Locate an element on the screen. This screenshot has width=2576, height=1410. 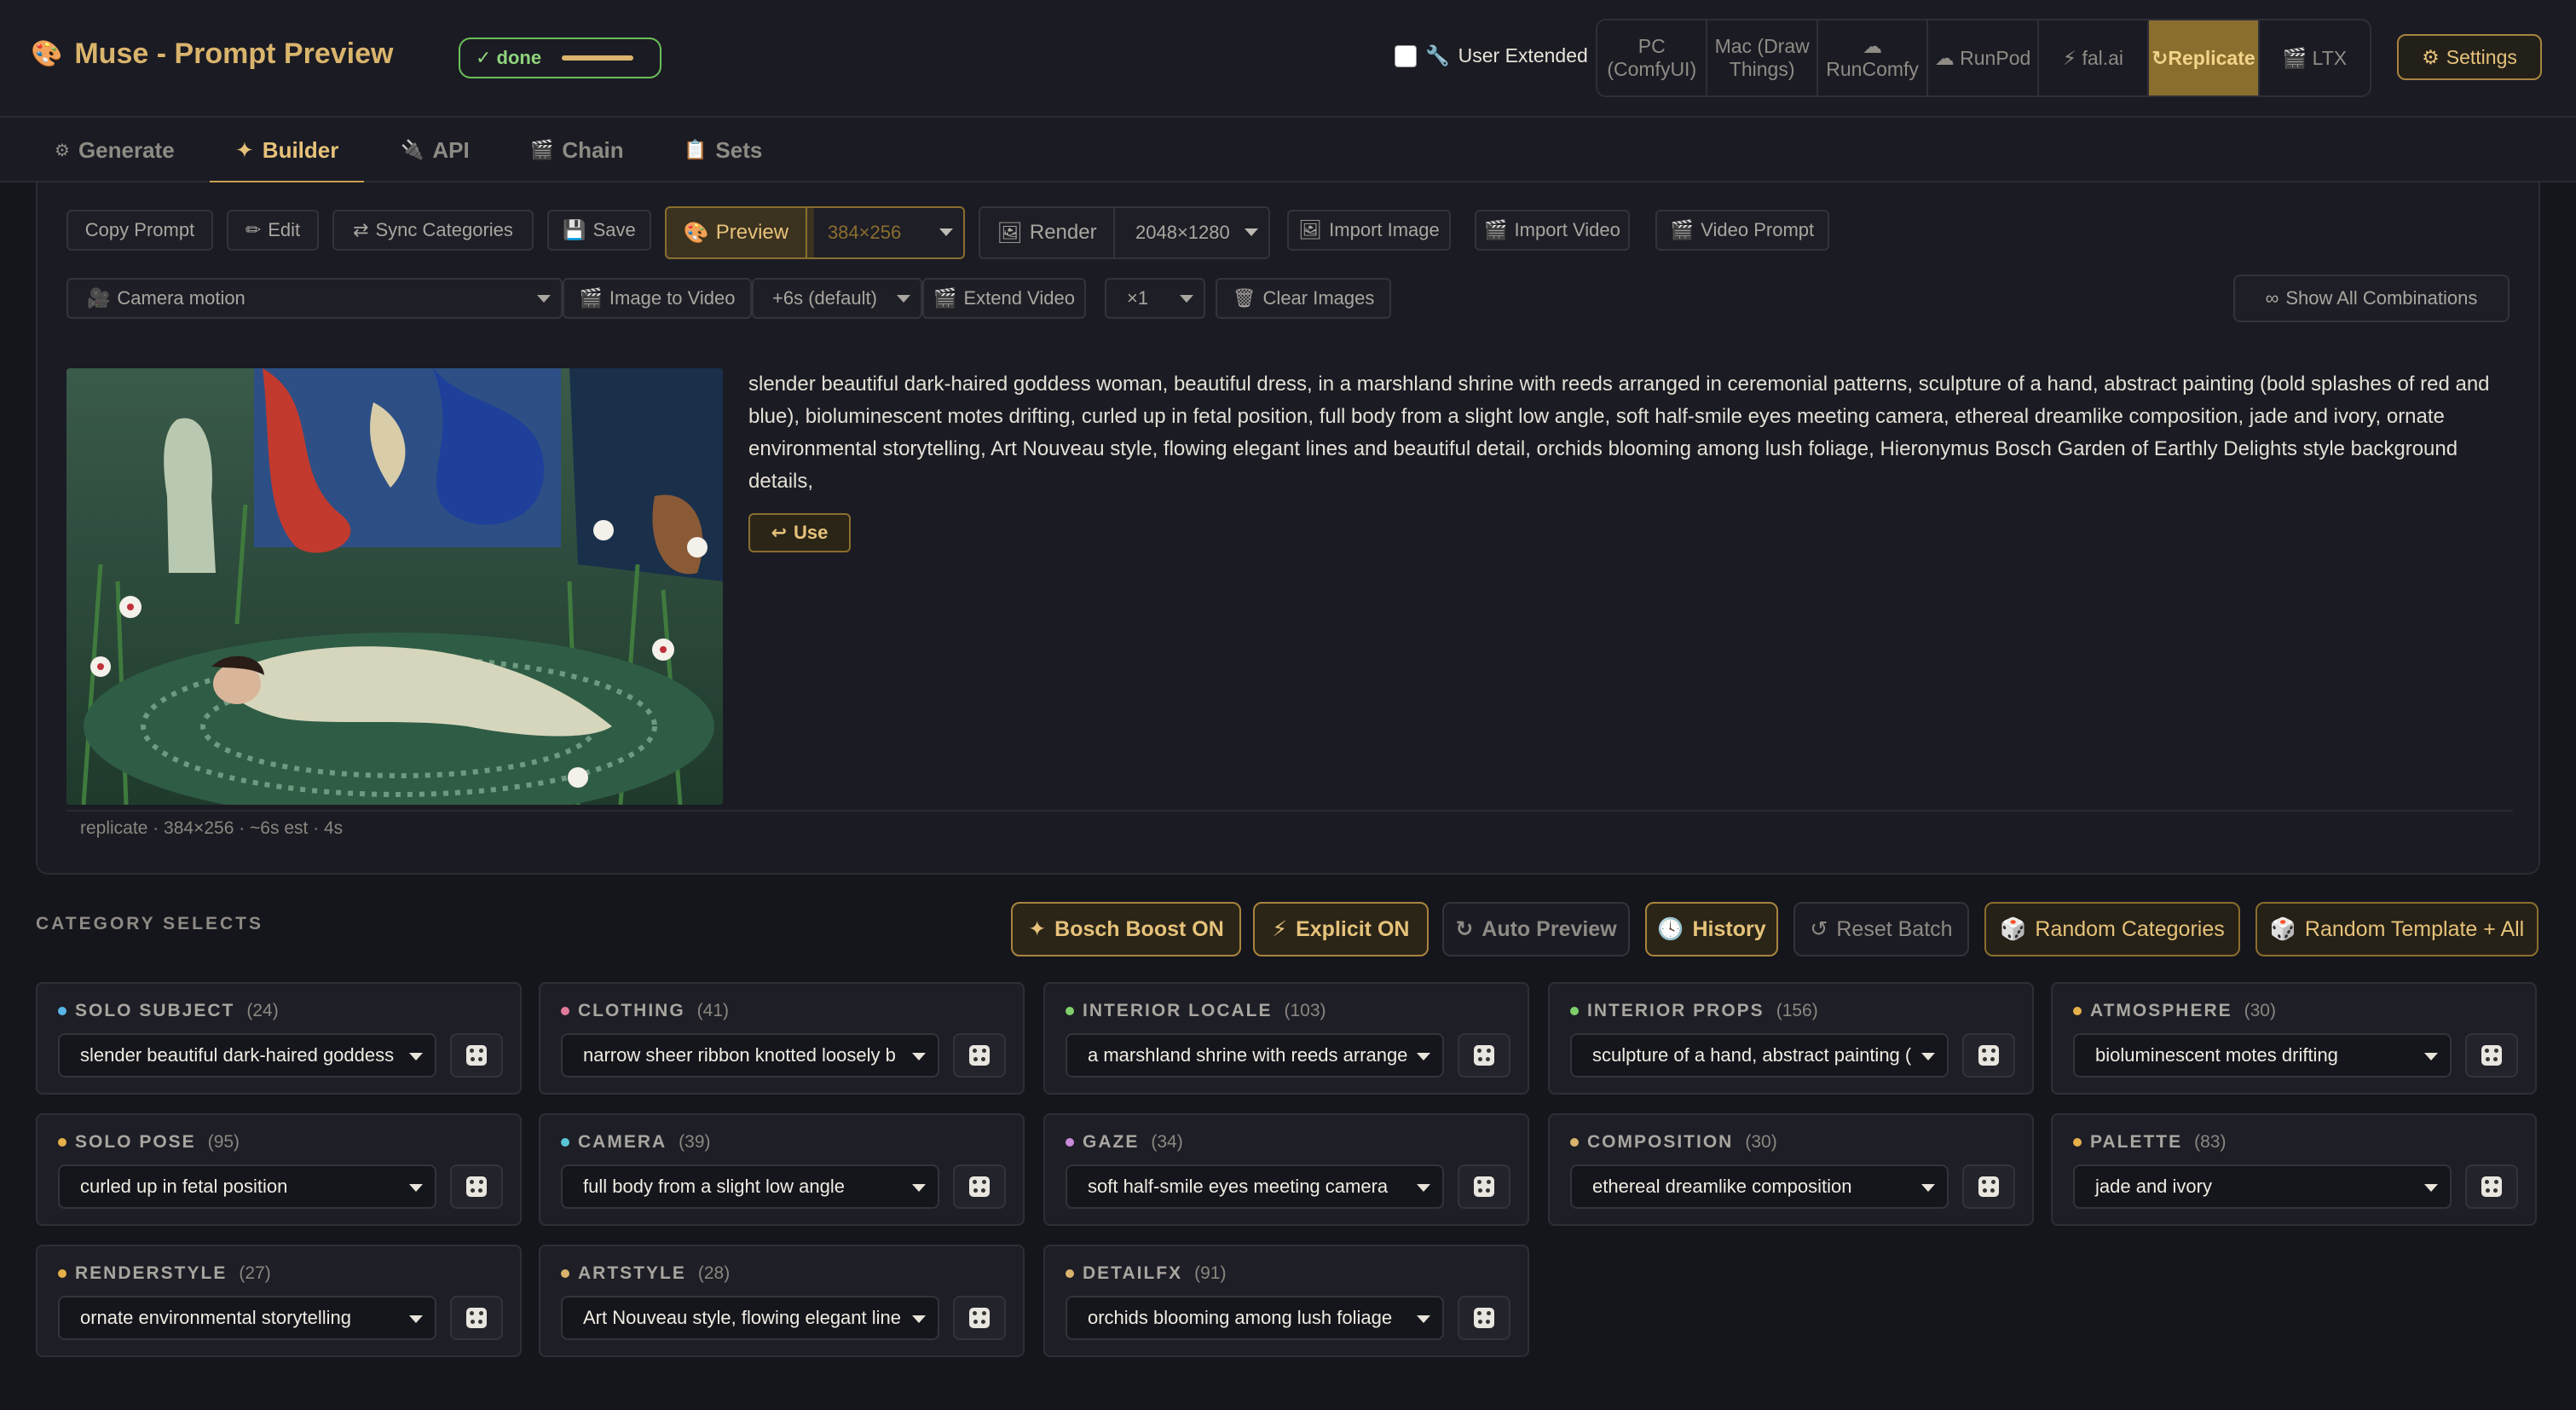
backend-fal-ai: ⚡ fal.ai is located at coordinates (2094, 57).